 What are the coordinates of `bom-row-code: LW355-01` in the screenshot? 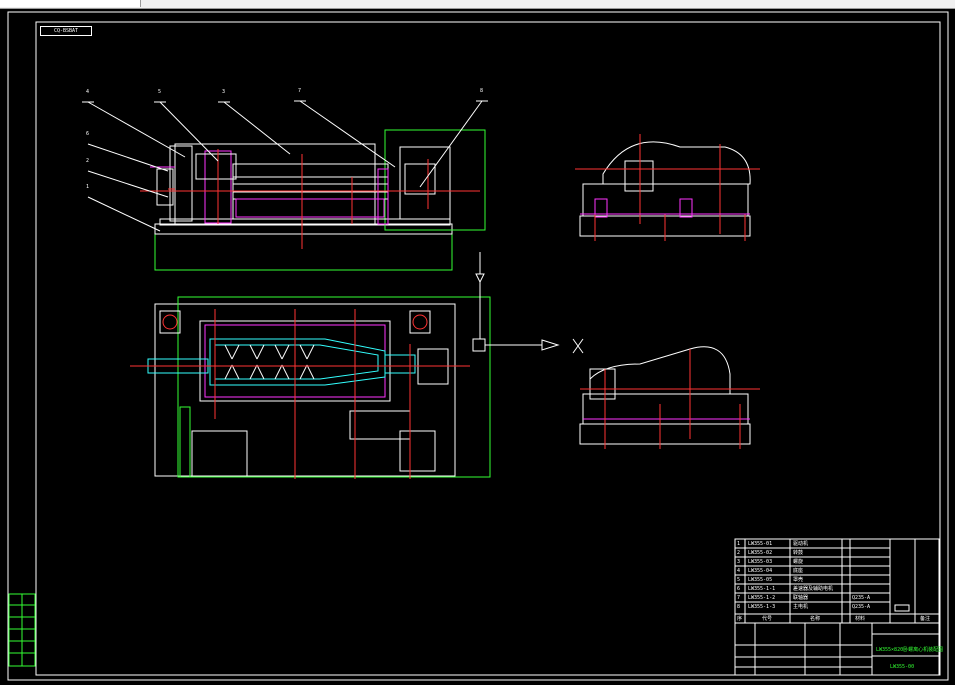 It's located at (760, 544).